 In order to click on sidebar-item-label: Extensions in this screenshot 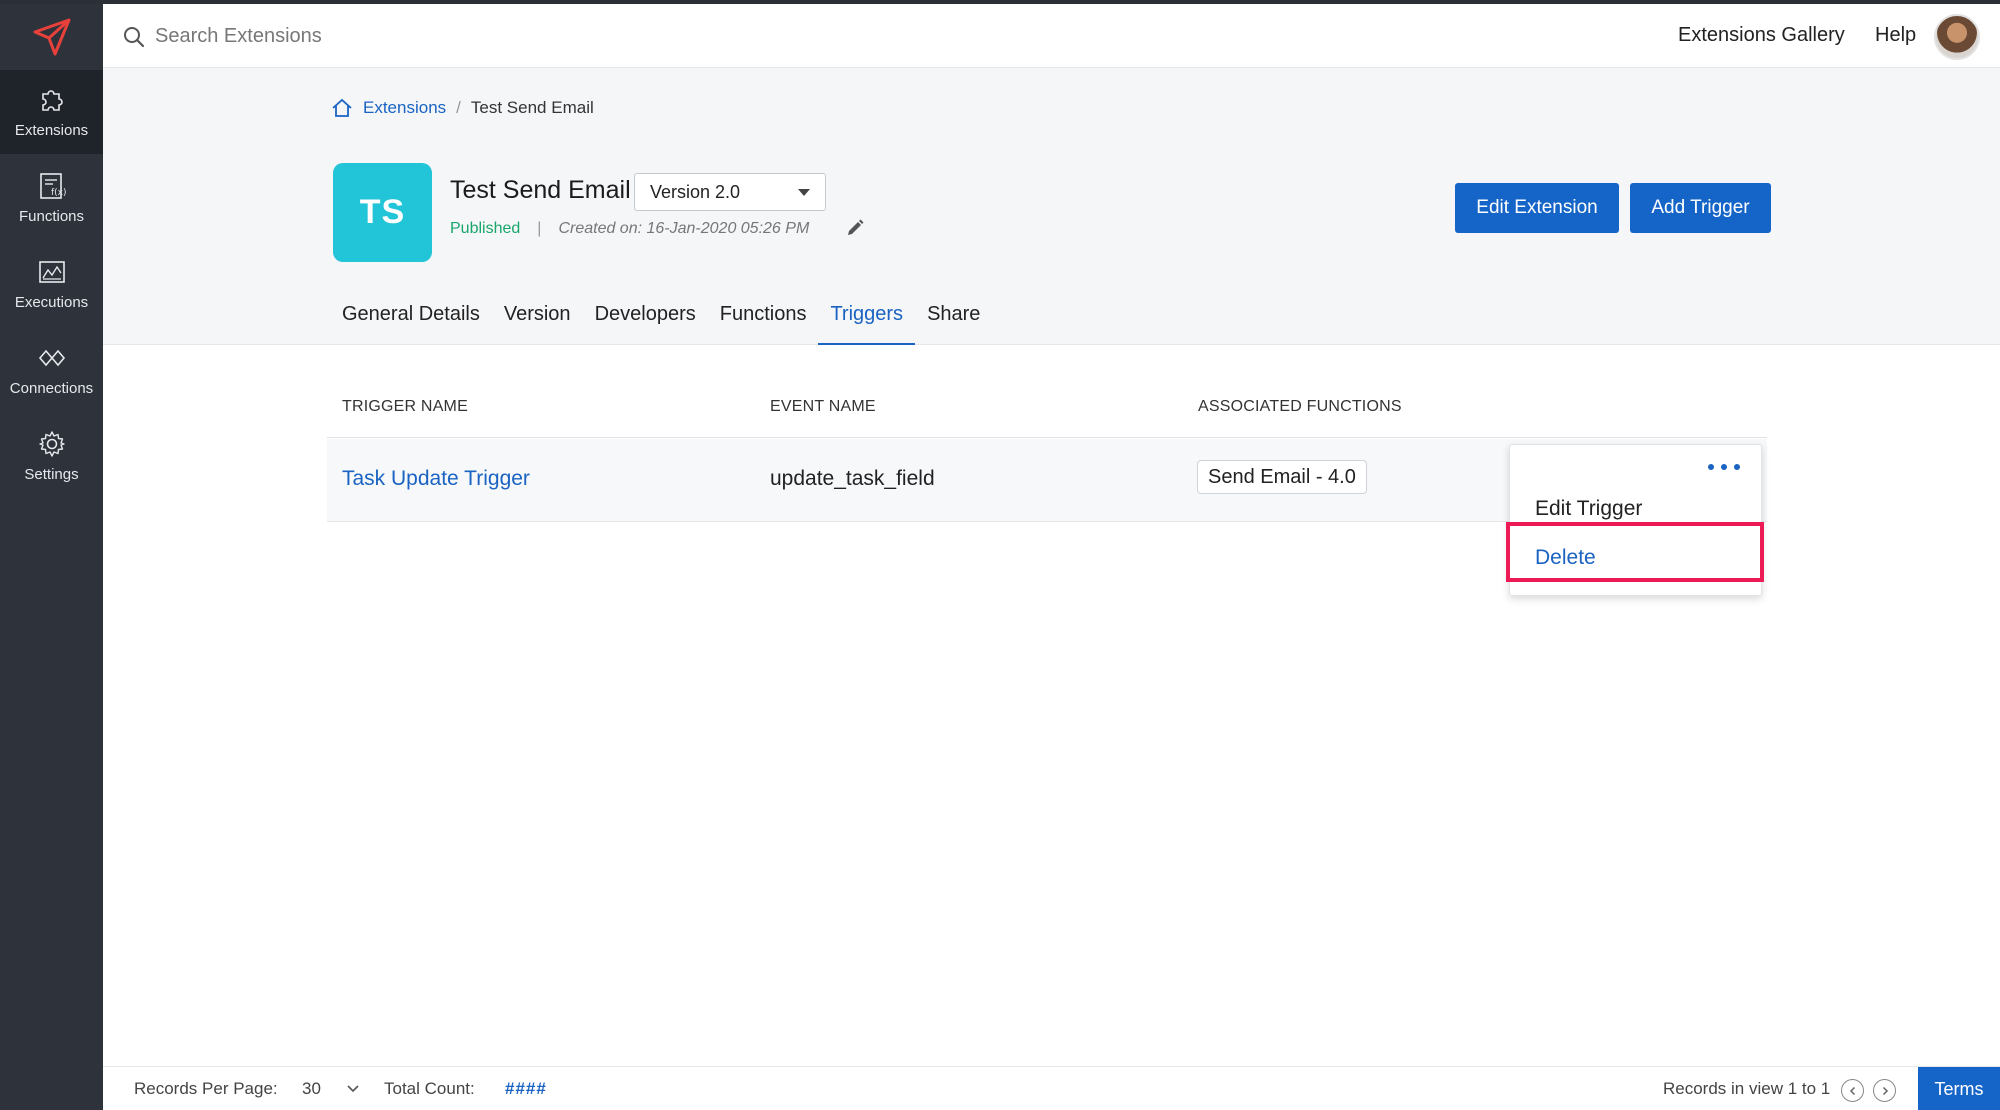, I will do `click(51, 130)`.